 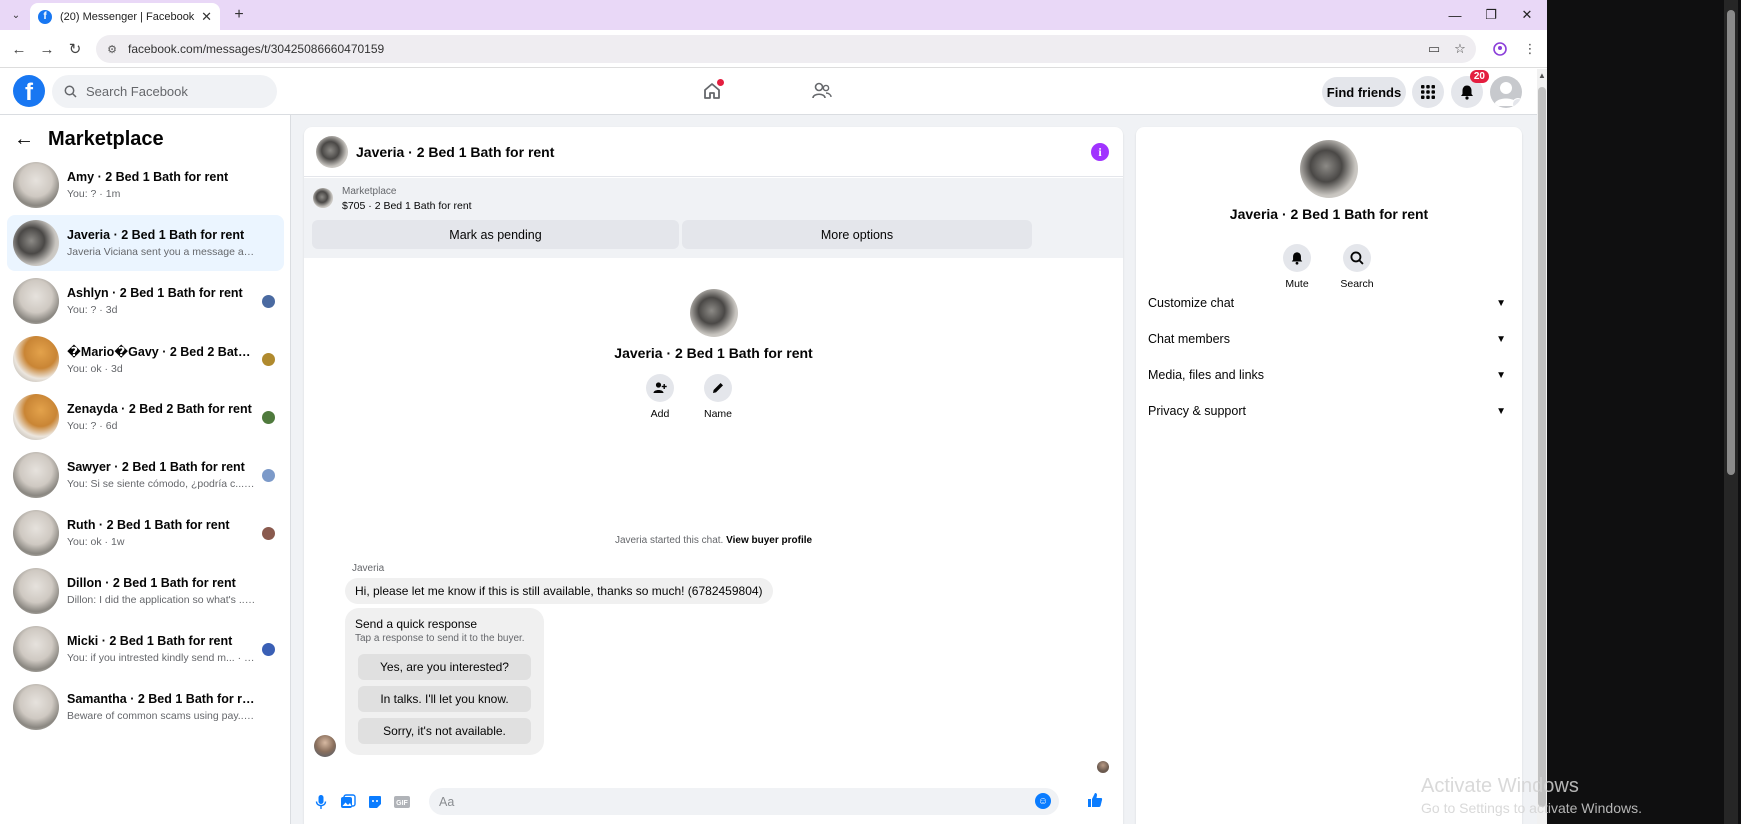 I want to click on name-chat-button: Name, so click(x=718, y=397).